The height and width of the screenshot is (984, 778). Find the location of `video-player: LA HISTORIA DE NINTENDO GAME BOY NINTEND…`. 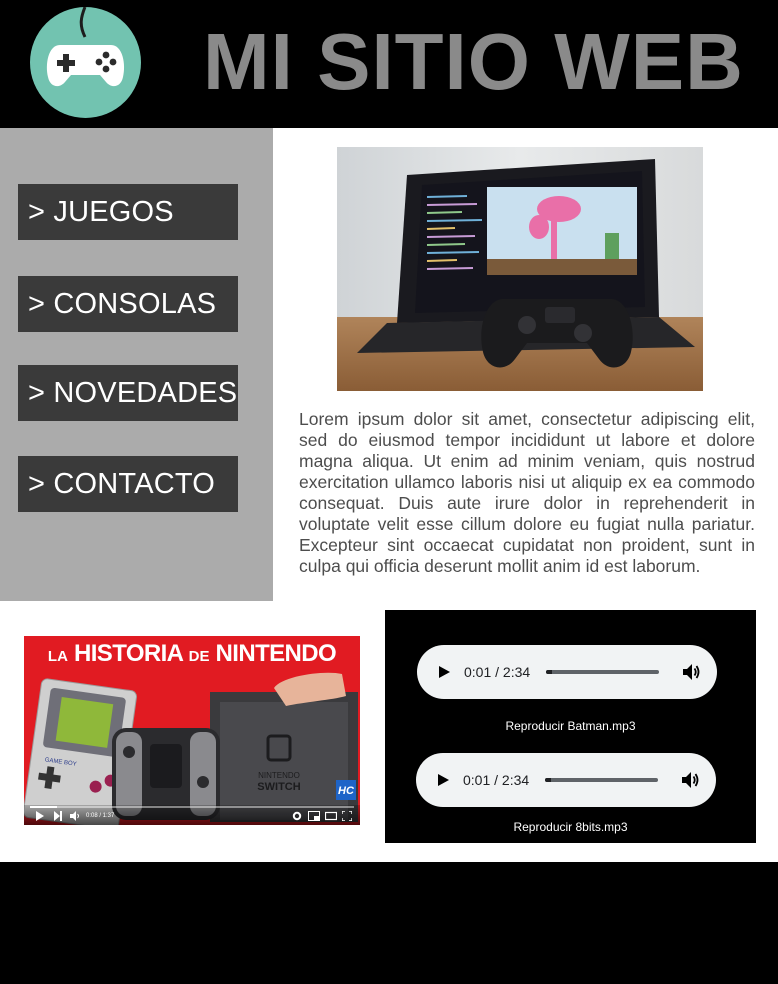

video-player: LA HISTORIA DE NINTENDO GAME BOY NINTEND… is located at coordinates (192, 730).